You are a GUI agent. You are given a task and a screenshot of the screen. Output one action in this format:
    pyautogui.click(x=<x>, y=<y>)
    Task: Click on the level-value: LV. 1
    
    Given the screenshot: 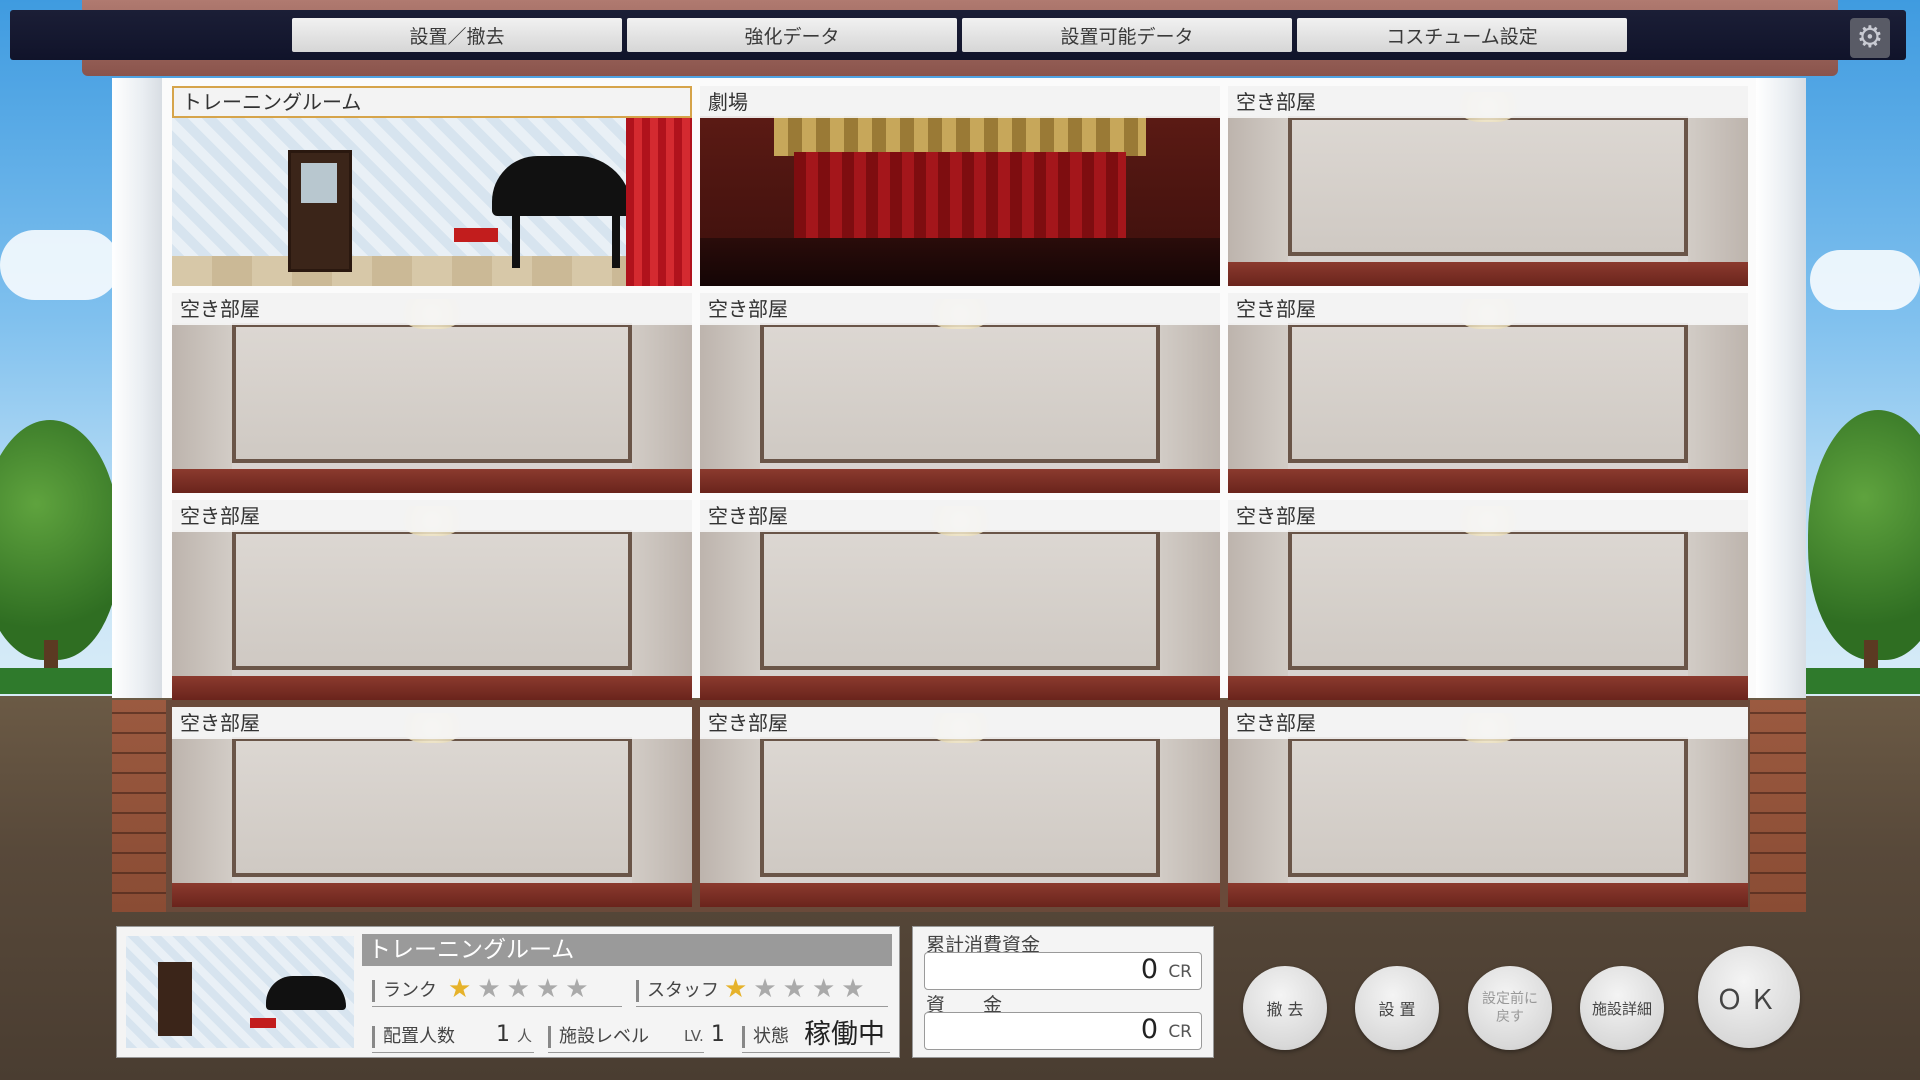 What is the action you would take?
    pyautogui.click(x=704, y=1035)
    